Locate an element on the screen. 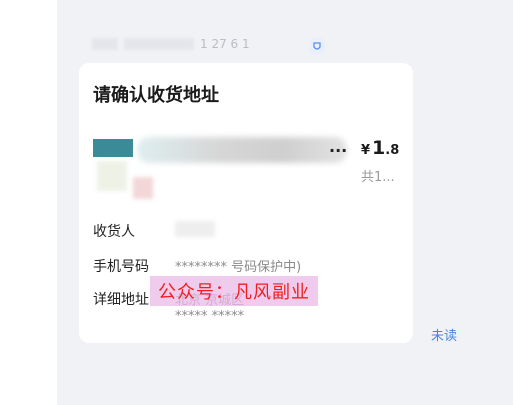  address-line-2: ***** ***** is located at coordinates (210, 316).